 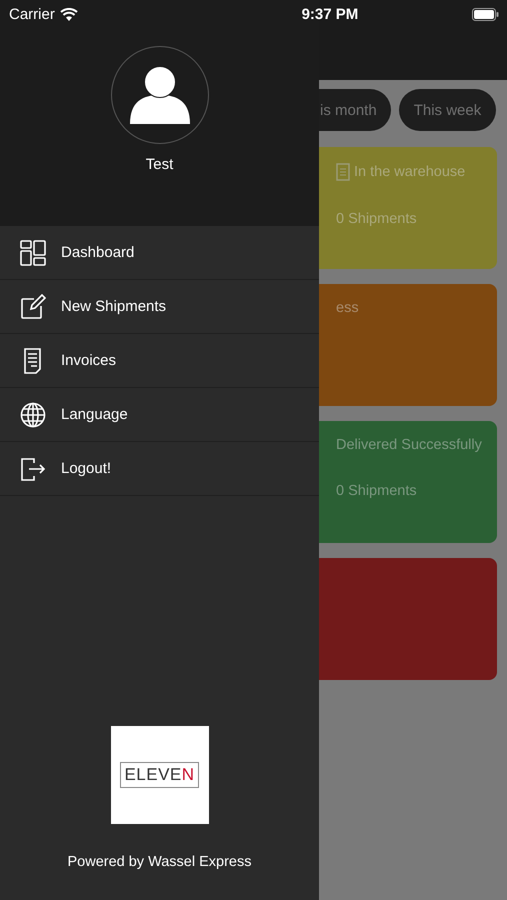 What do you see at coordinates (159, 469) in the screenshot?
I see `menu-item: Logout!` at bounding box center [159, 469].